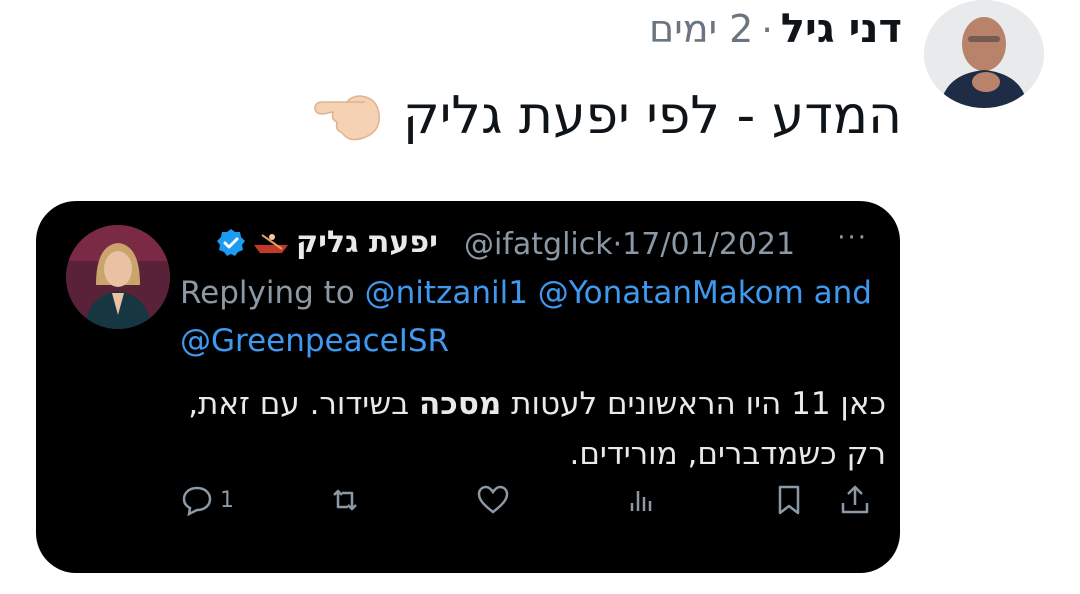  Describe the element at coordinates (267, 293) in the screenshot. I see `replying-to-label: Replying to` at that location.